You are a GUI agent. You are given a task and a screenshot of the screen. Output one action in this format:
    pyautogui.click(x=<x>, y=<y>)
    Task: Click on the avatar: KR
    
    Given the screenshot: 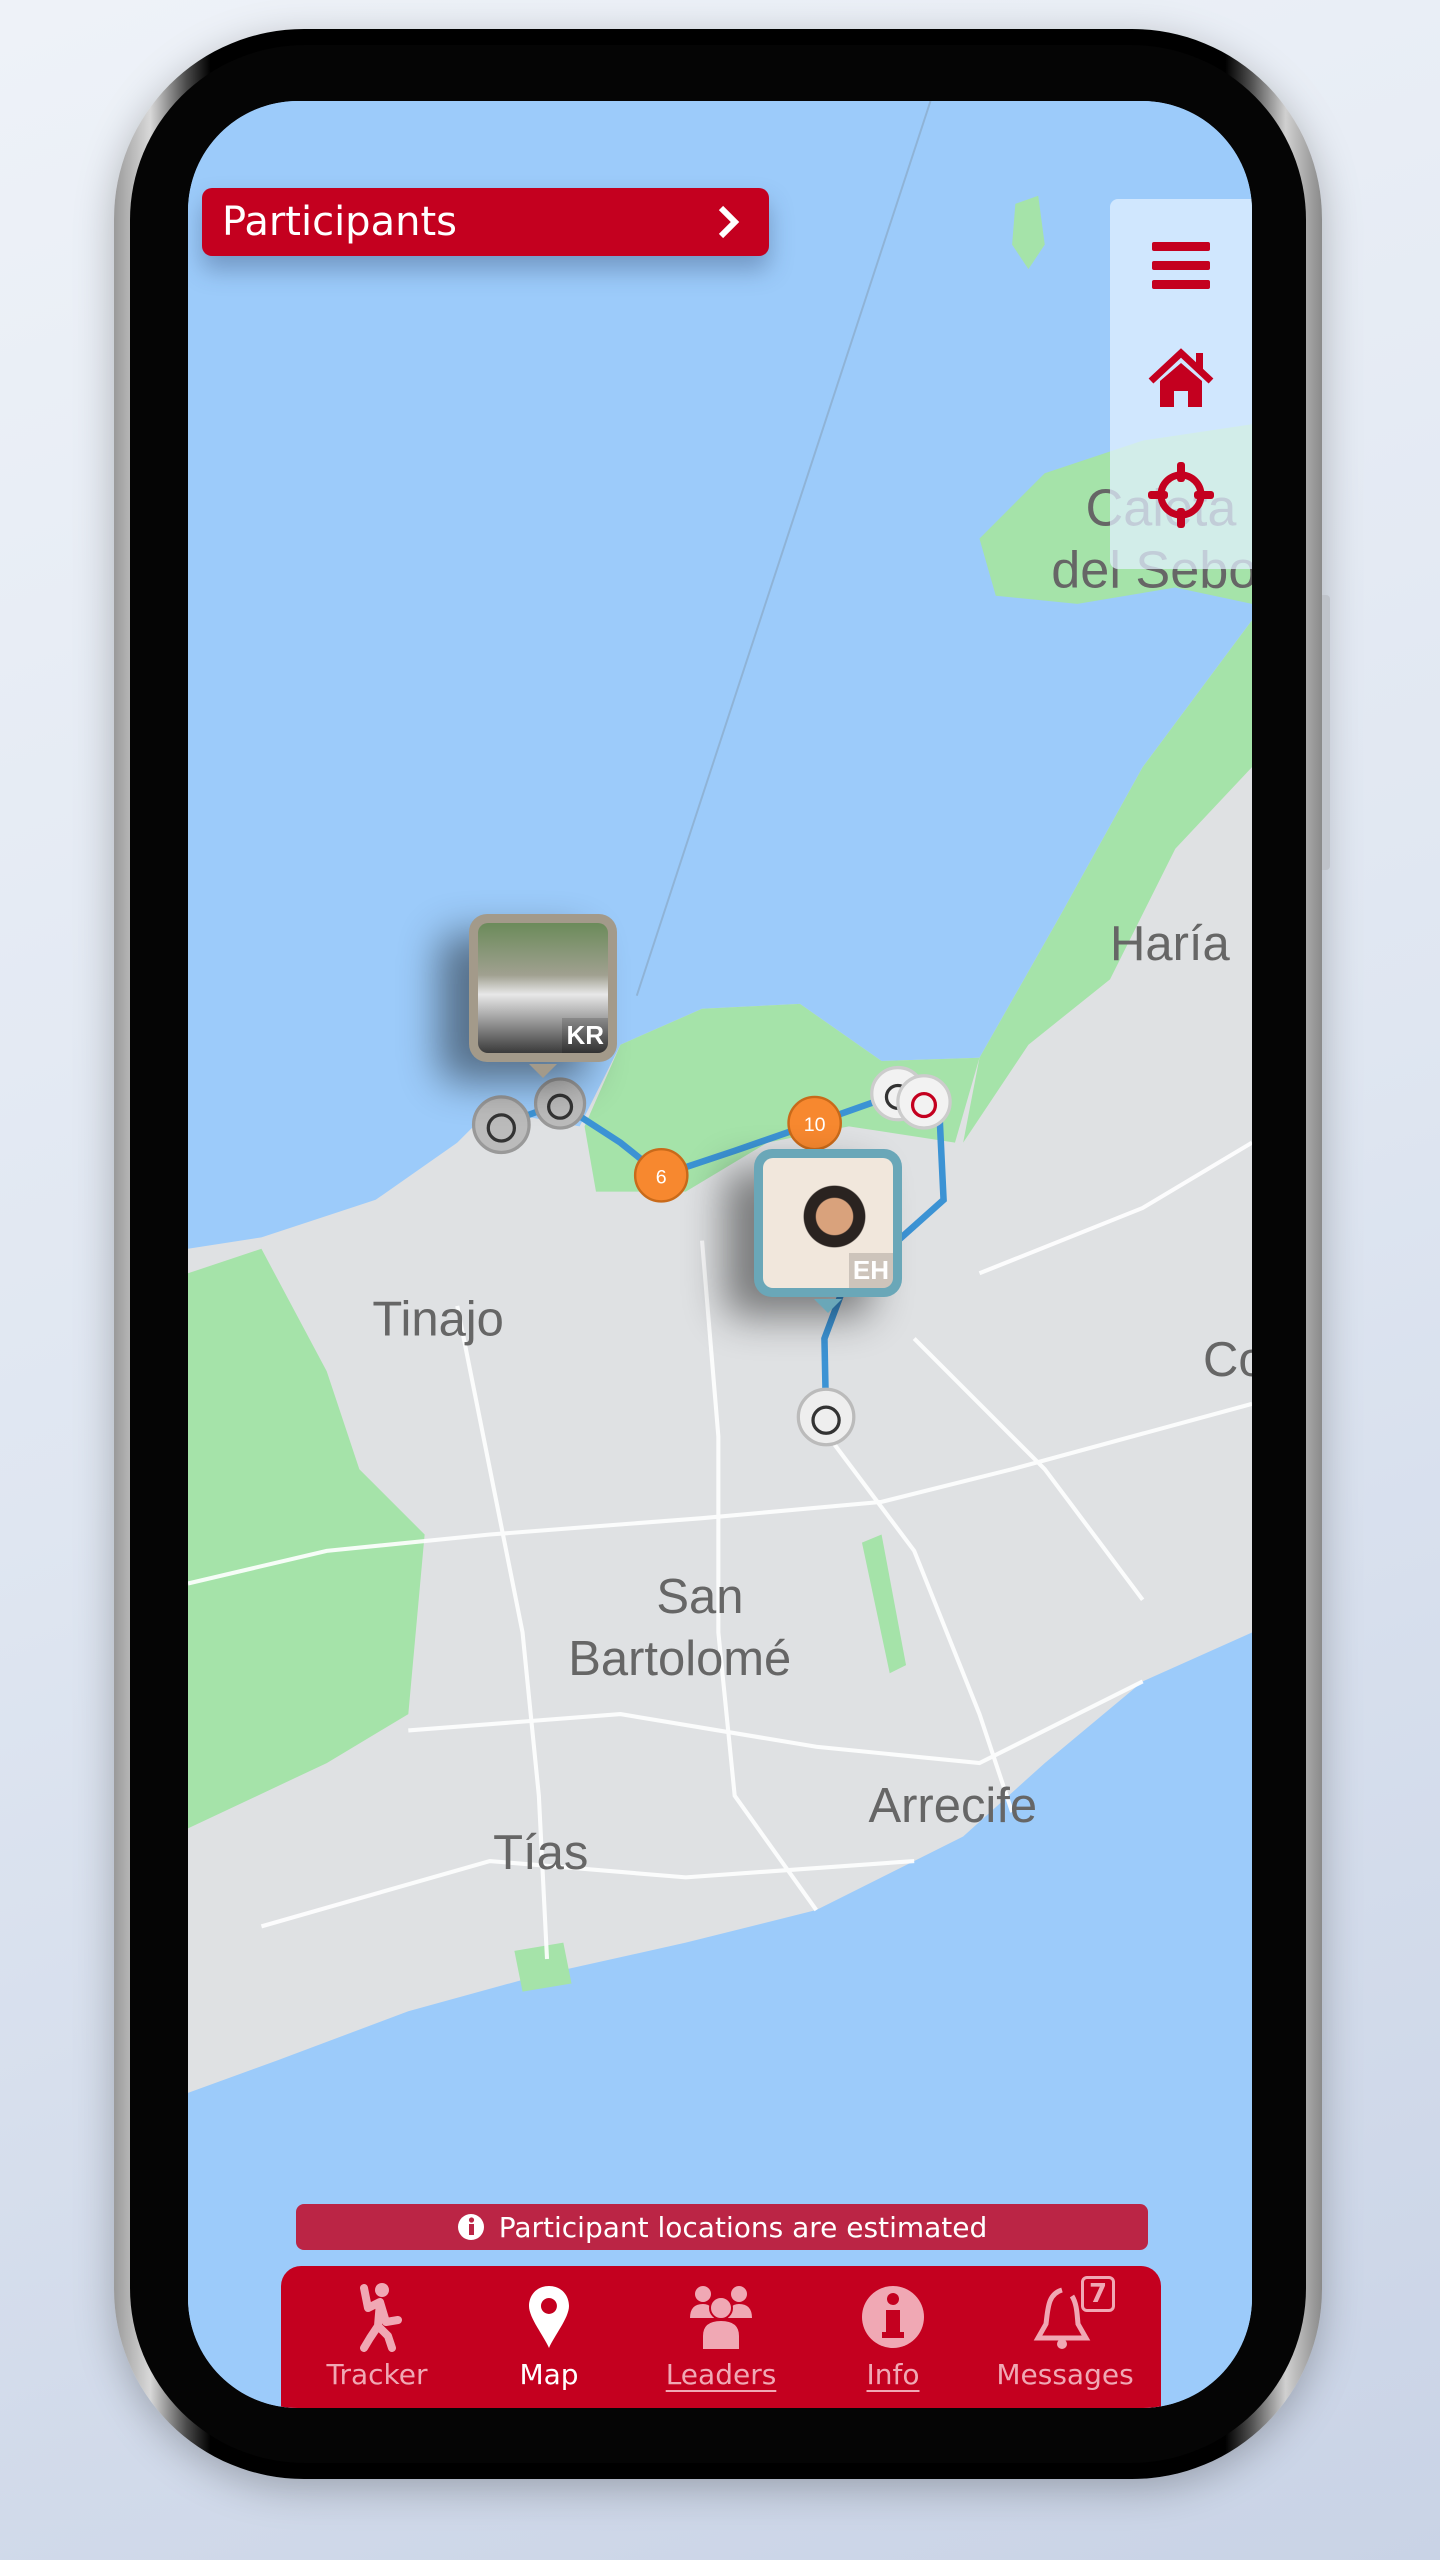 What is the action you would take?
    pyautogui.click(x=543, y=988)
    